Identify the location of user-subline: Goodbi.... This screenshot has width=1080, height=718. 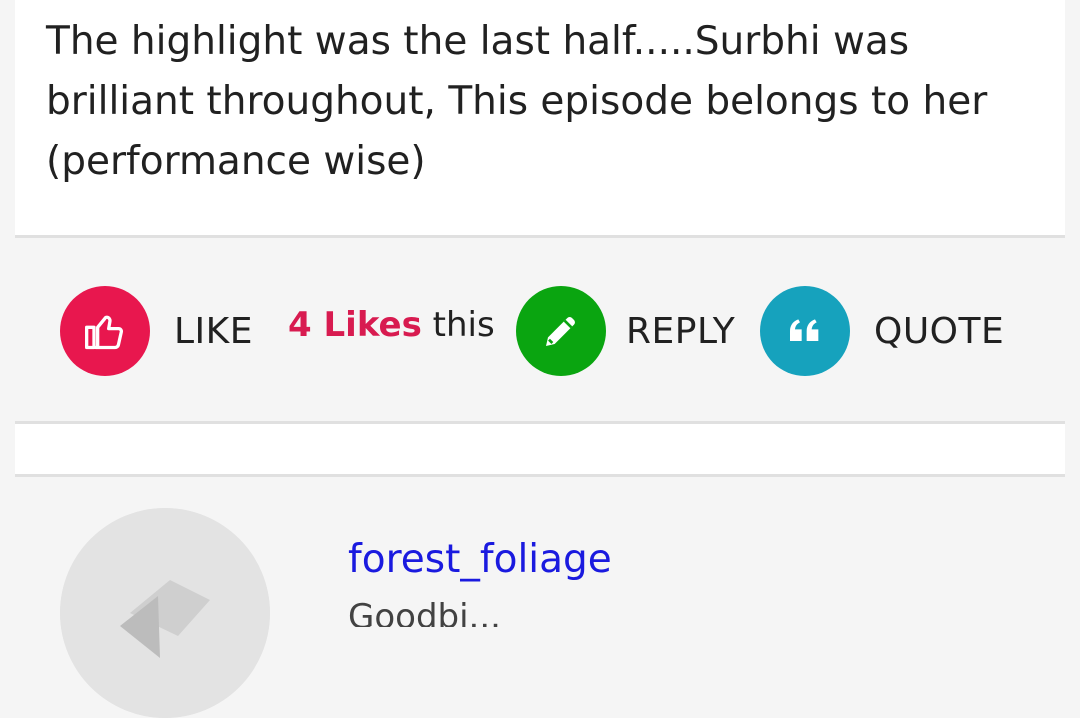
(424, 612).